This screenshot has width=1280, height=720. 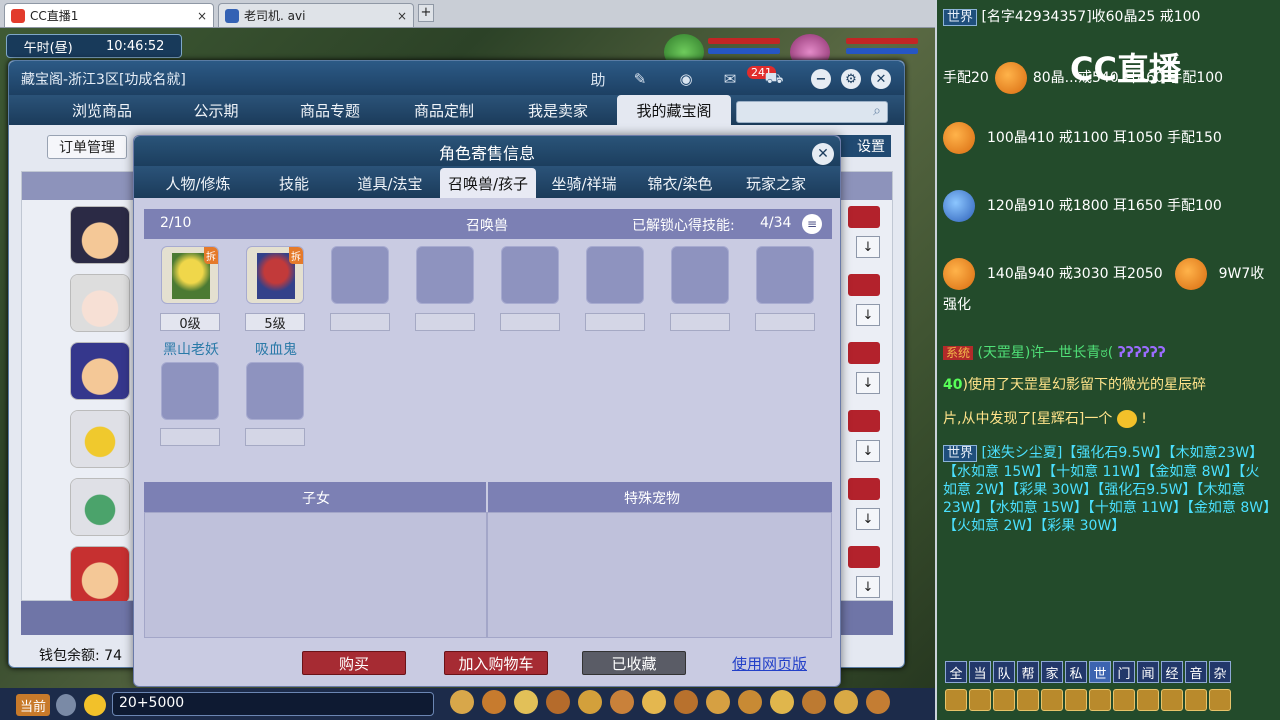 I want to click on add-cart-button: 加入购物车, so click(x=496, y=663).